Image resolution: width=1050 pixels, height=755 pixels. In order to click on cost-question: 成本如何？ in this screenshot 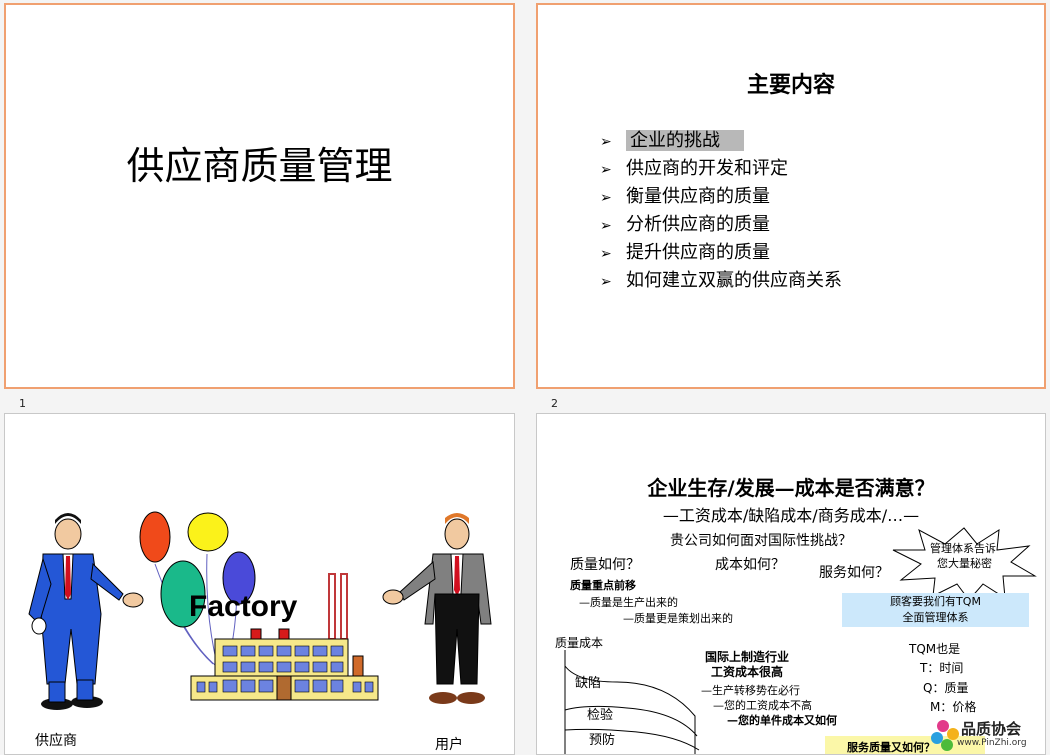, I will do `click(750, 565)`.